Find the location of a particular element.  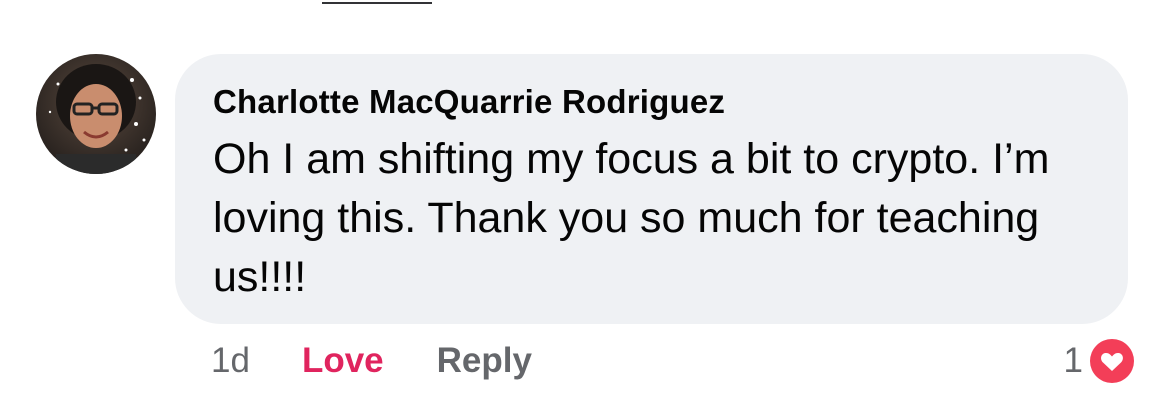

comment-timestamp: 1d is located at coordinates (230, 361).